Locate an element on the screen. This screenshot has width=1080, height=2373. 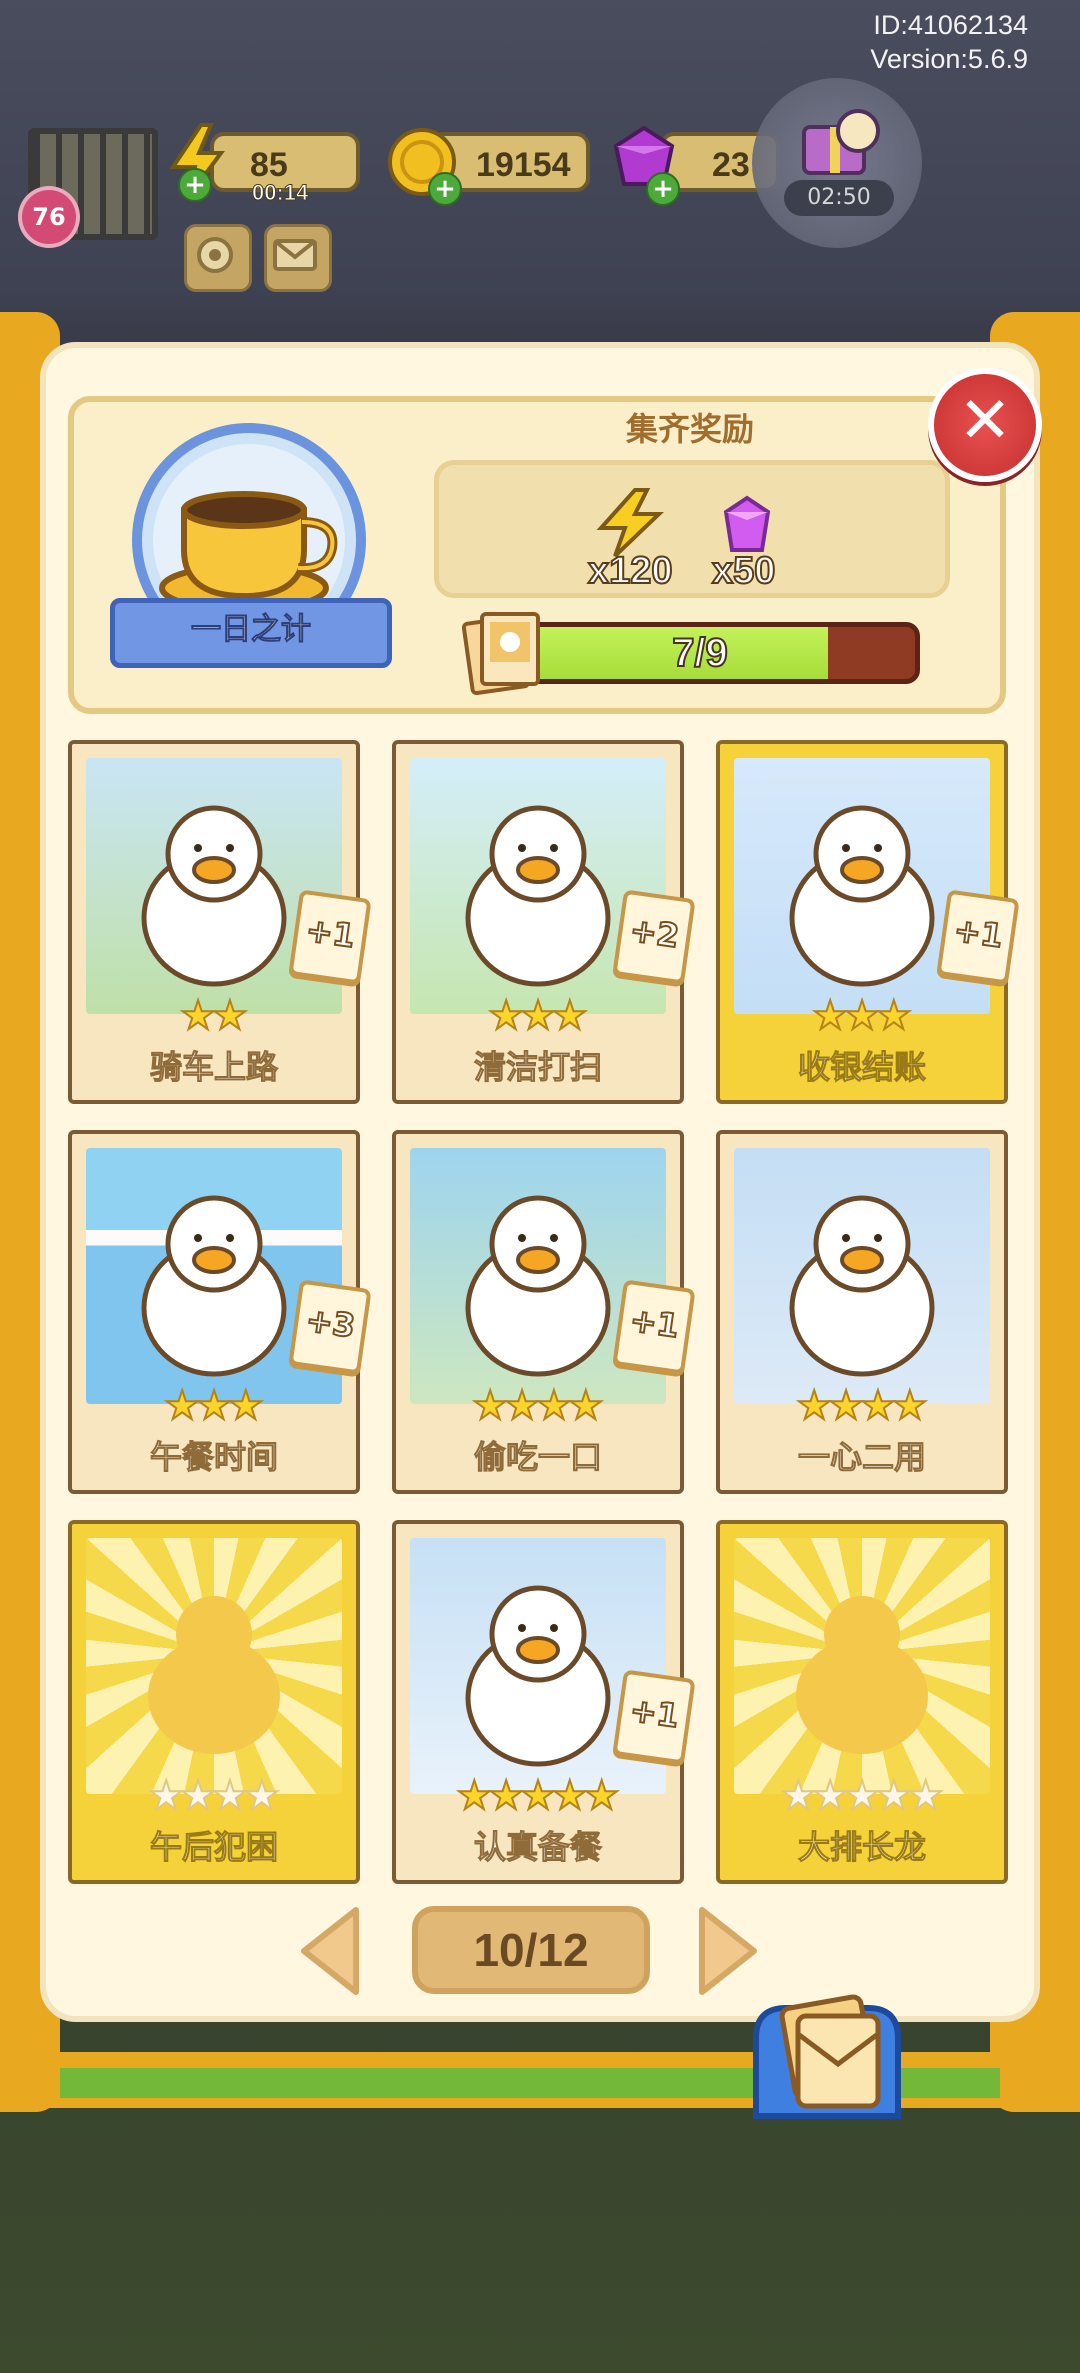
album-card: +1 ★★★★★ 认真备餐 is located at coordinates (544, 1702).